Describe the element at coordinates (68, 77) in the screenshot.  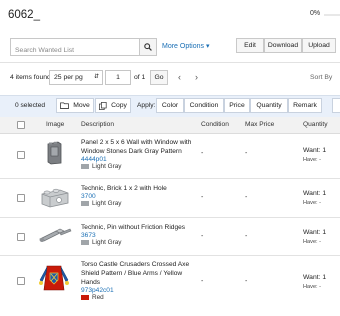
I see `per-page-value: 25 per pg` at that location.